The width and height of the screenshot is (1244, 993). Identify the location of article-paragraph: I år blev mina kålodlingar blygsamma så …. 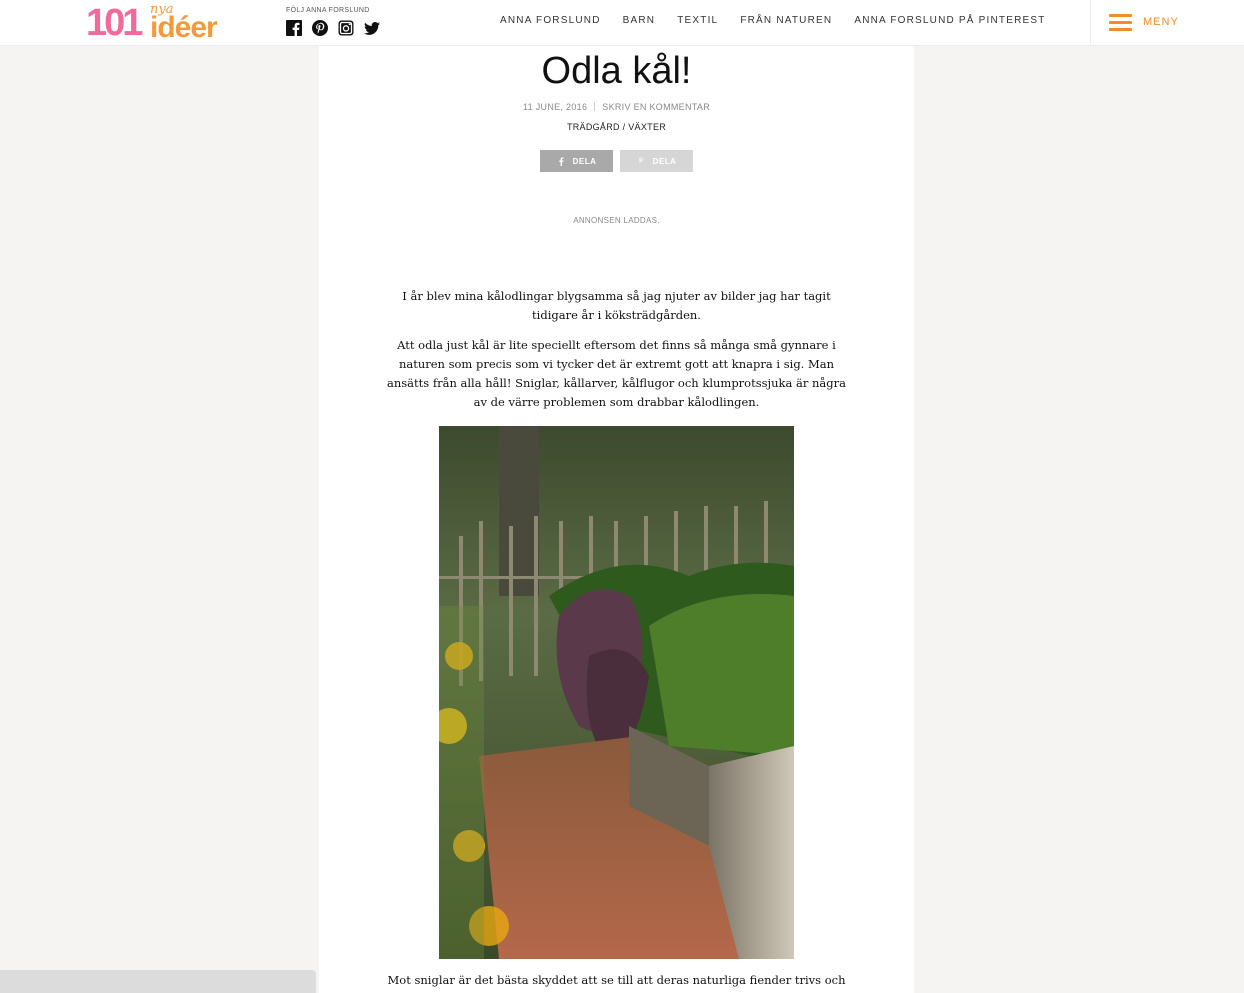
(616, 305).